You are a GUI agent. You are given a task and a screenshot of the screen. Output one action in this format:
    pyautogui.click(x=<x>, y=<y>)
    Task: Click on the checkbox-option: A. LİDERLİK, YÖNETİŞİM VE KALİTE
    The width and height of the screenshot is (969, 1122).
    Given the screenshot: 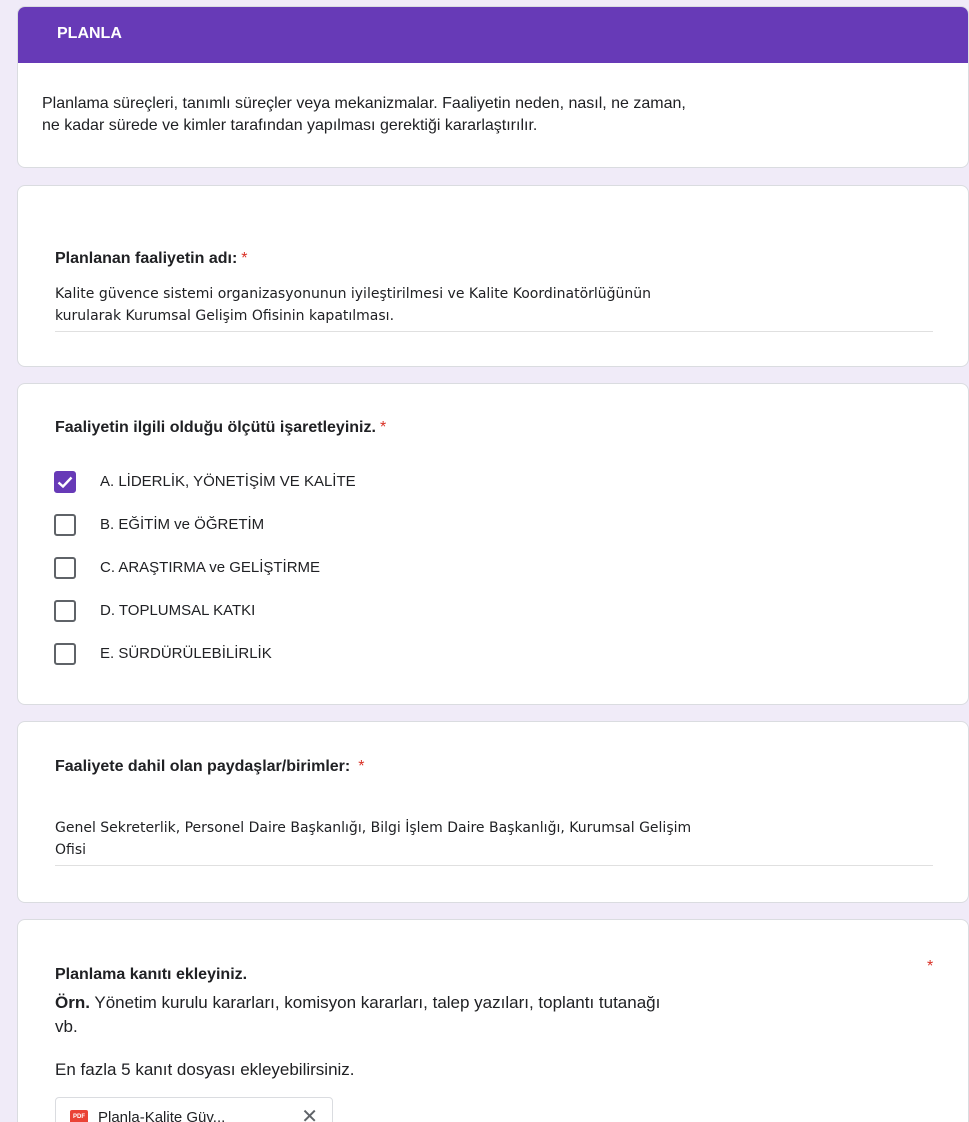 What is the action you would take?
    pyautogui.click(x=187, y=481)
    